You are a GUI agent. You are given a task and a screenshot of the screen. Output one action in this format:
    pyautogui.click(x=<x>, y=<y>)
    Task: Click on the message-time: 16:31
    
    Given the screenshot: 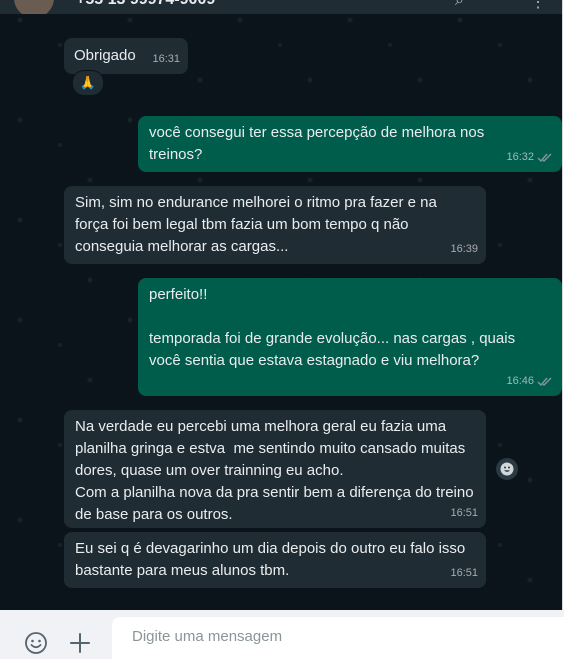 What is the action you would take?
    pyautogui.click(x=166, y=59)
    